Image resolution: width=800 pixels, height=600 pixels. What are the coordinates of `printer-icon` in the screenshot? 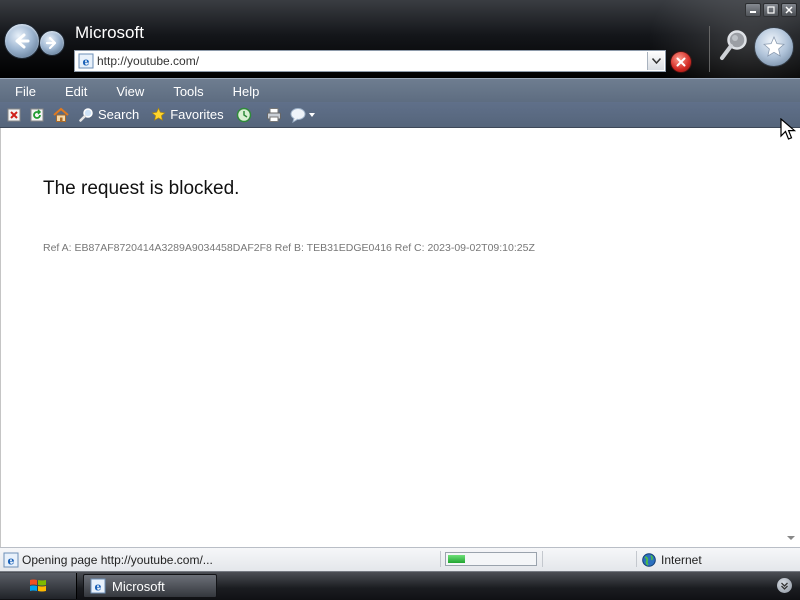 It's located at (273, 114).